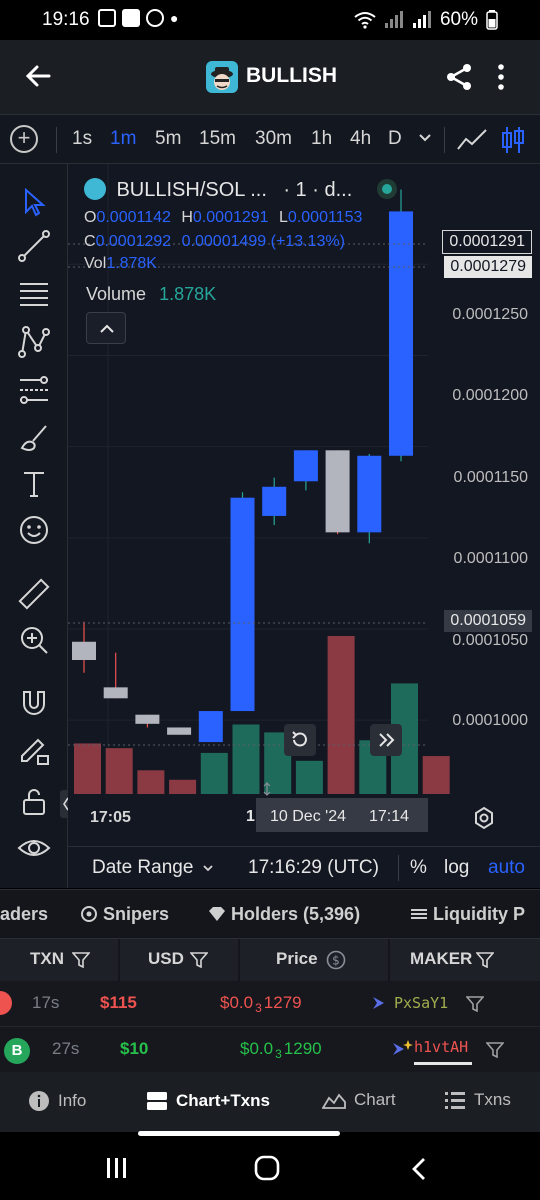  I want to click on txn-price: $0.0 3 1279, so click(261, 1004).